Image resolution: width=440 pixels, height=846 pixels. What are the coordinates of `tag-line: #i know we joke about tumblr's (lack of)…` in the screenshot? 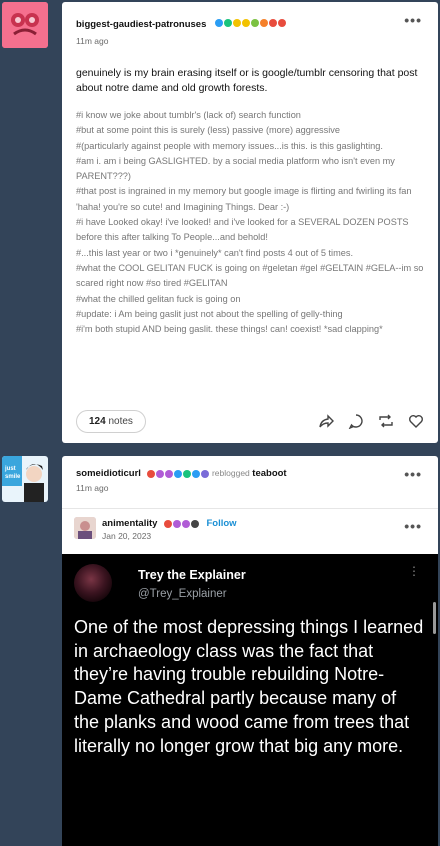 It's located at (250, 115).